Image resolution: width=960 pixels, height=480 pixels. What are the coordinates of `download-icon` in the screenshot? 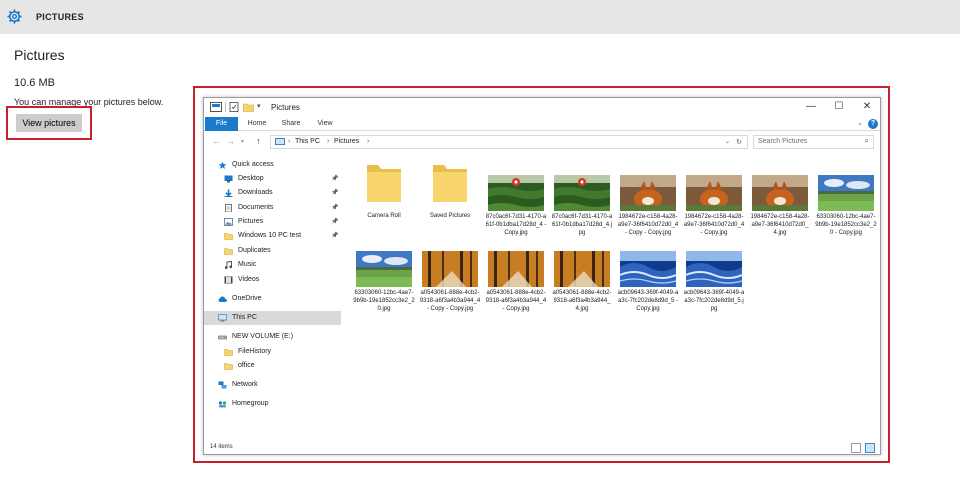 It's located at (228, 193).